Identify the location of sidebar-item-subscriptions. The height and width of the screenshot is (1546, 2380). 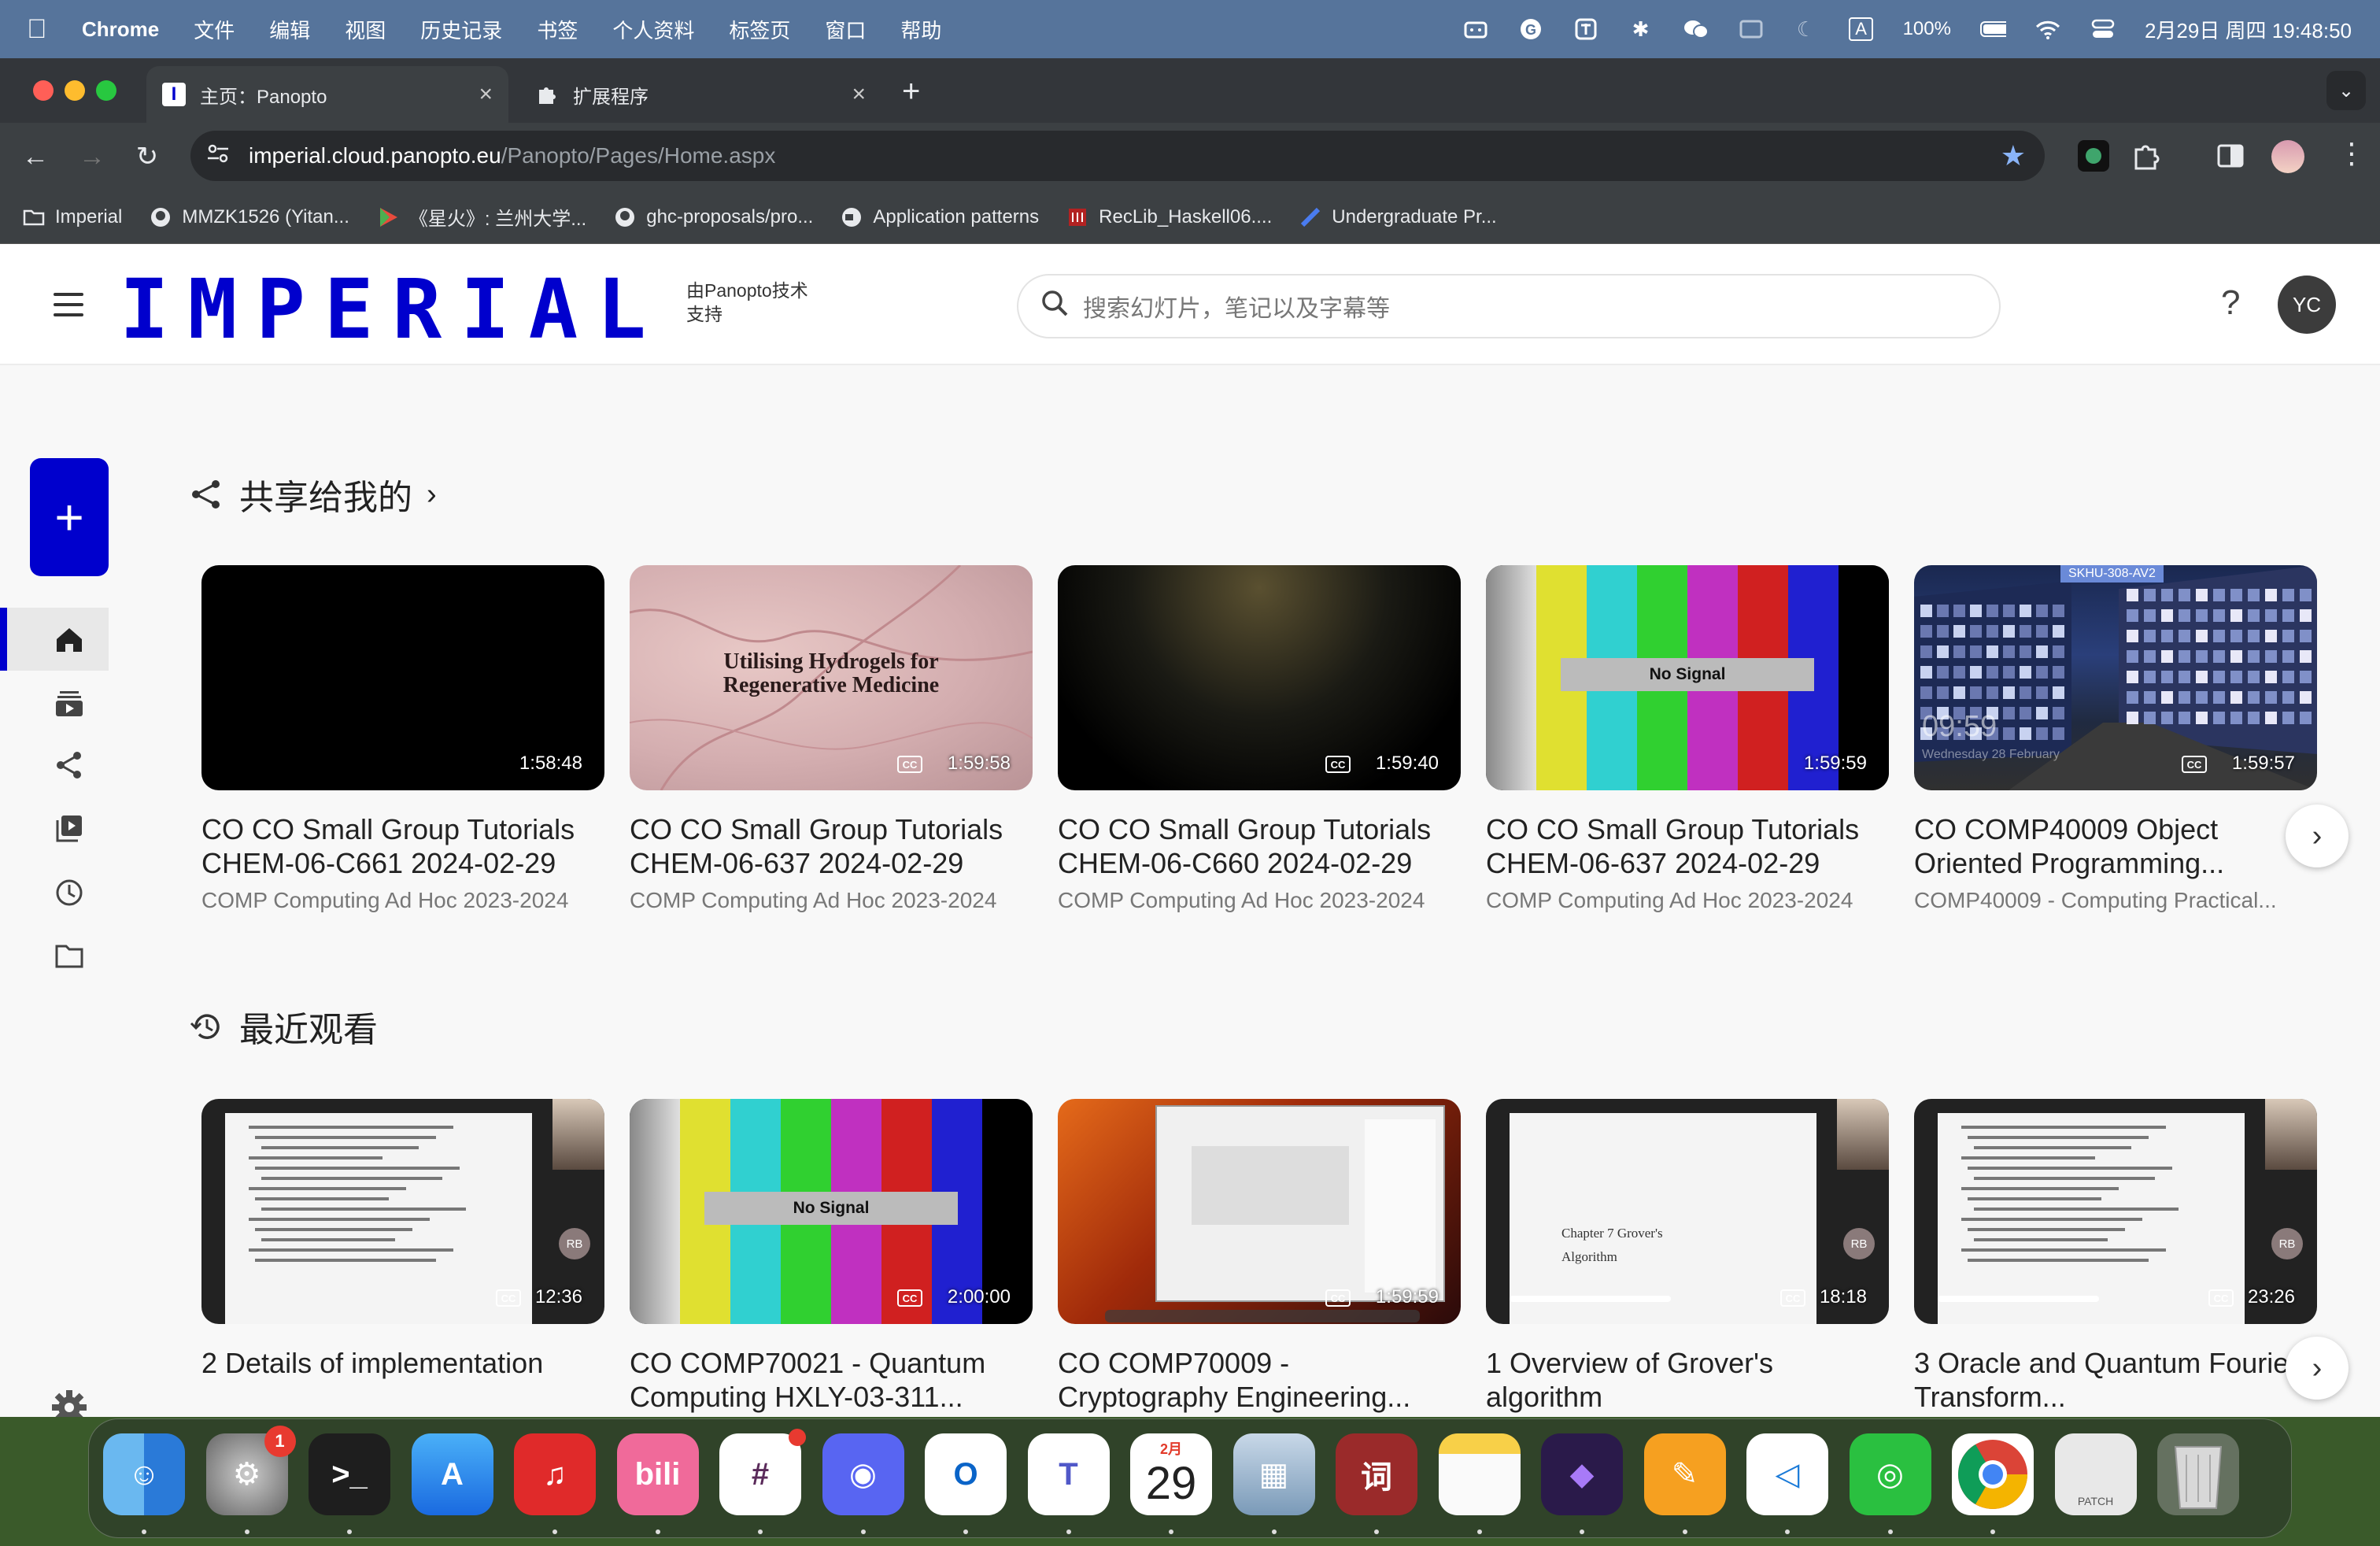
(69, 703).